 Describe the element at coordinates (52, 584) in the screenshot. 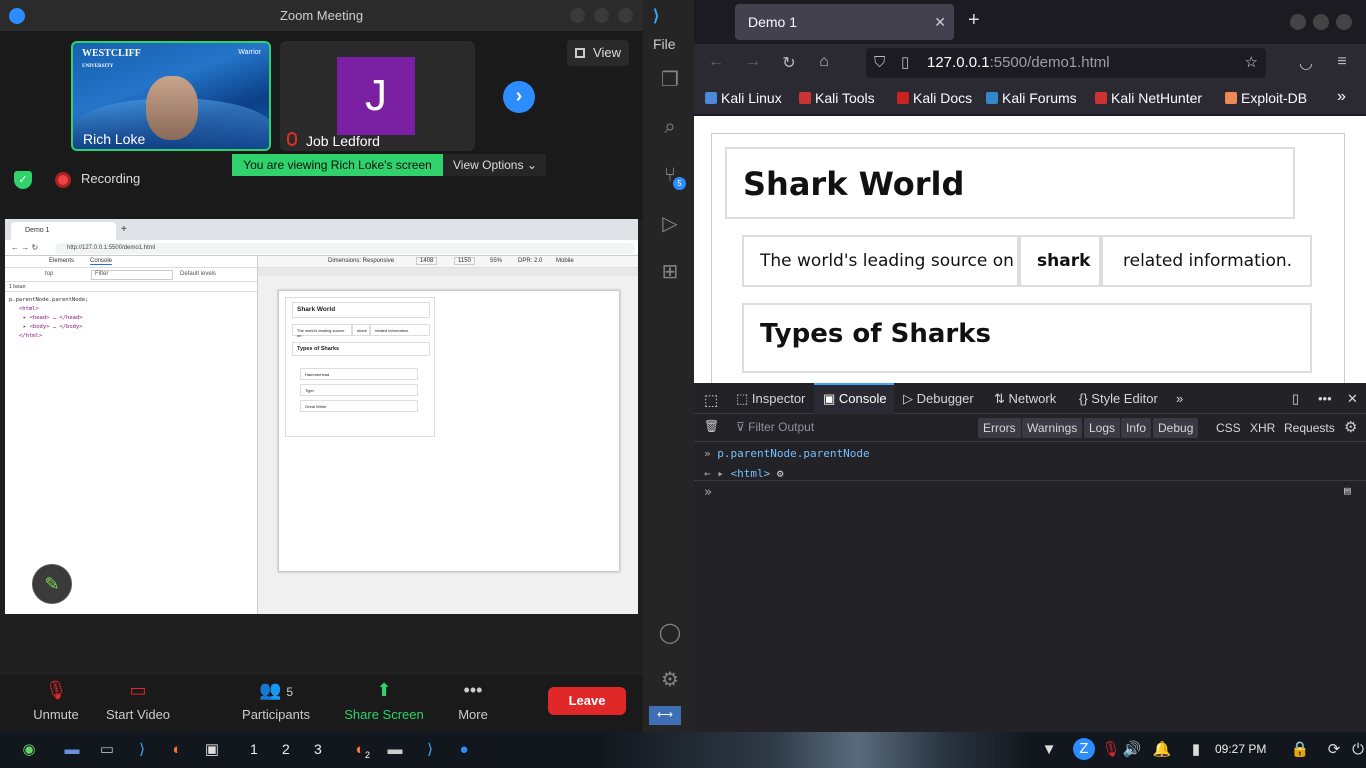

I see `annotate-pencil-button: ✎` at that location.